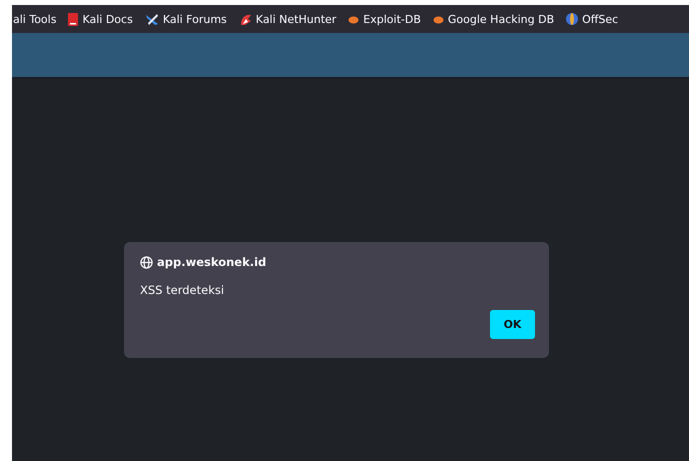  I want to click on bookmark-link: OffSec, so click(592, 19).